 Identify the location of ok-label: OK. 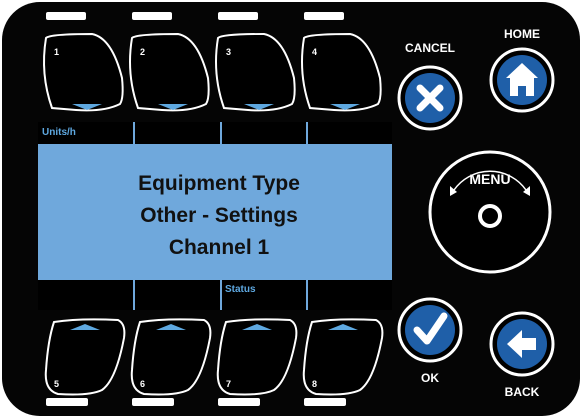
(430, 378).